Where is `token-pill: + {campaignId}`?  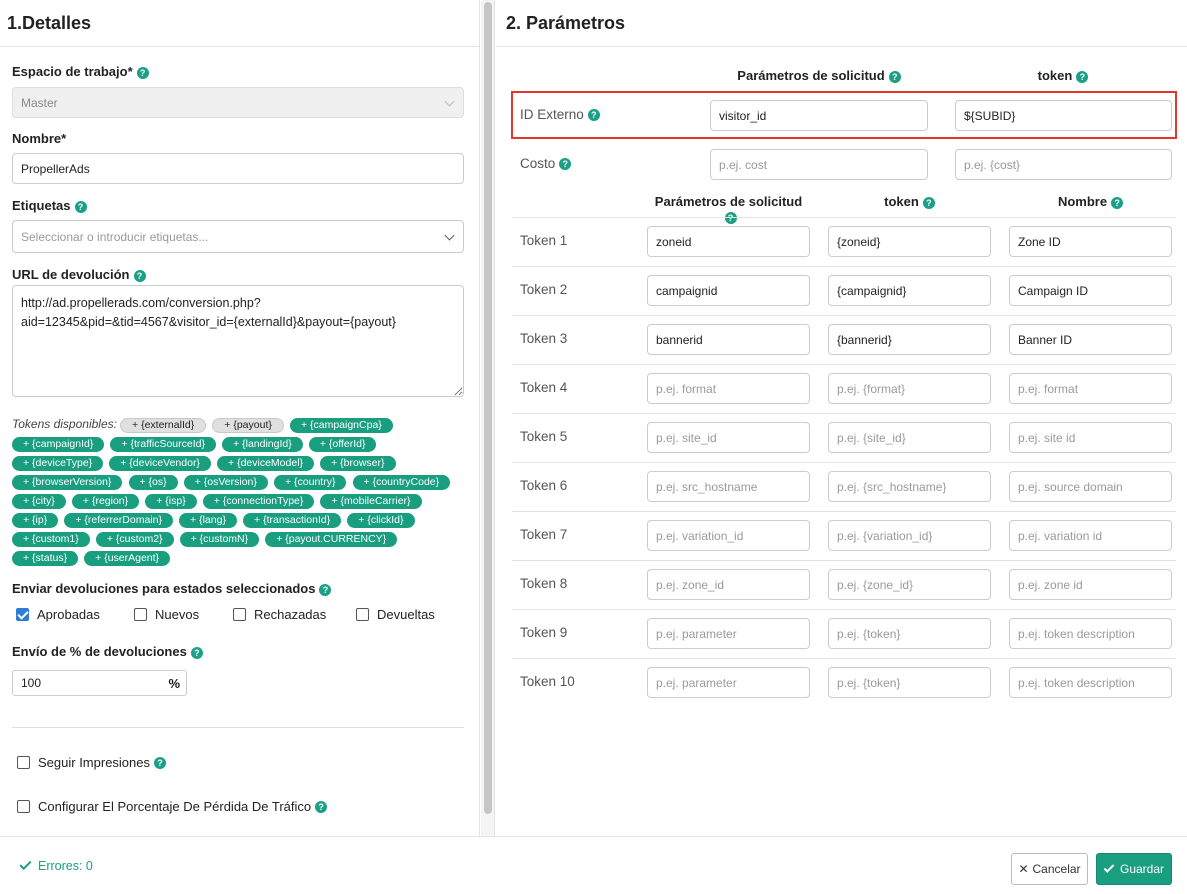 token-pill: + {campaignId} is located at coordinates (58, 444).